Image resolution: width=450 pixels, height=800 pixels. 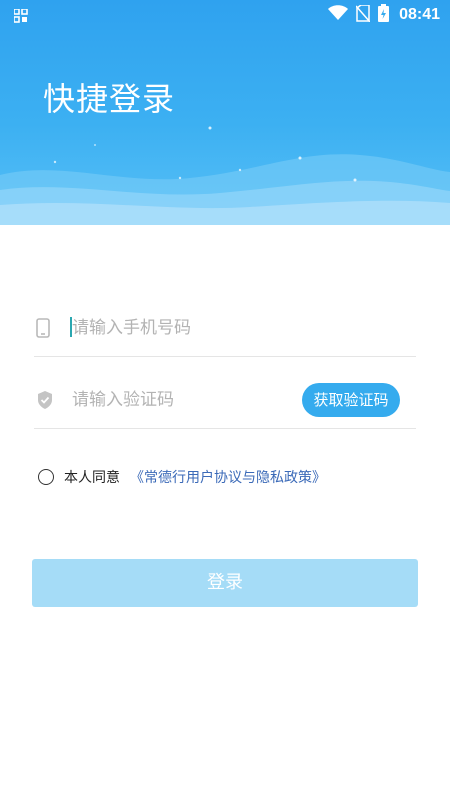 I want to click on phone-field-row, so click(x=225, y=324).